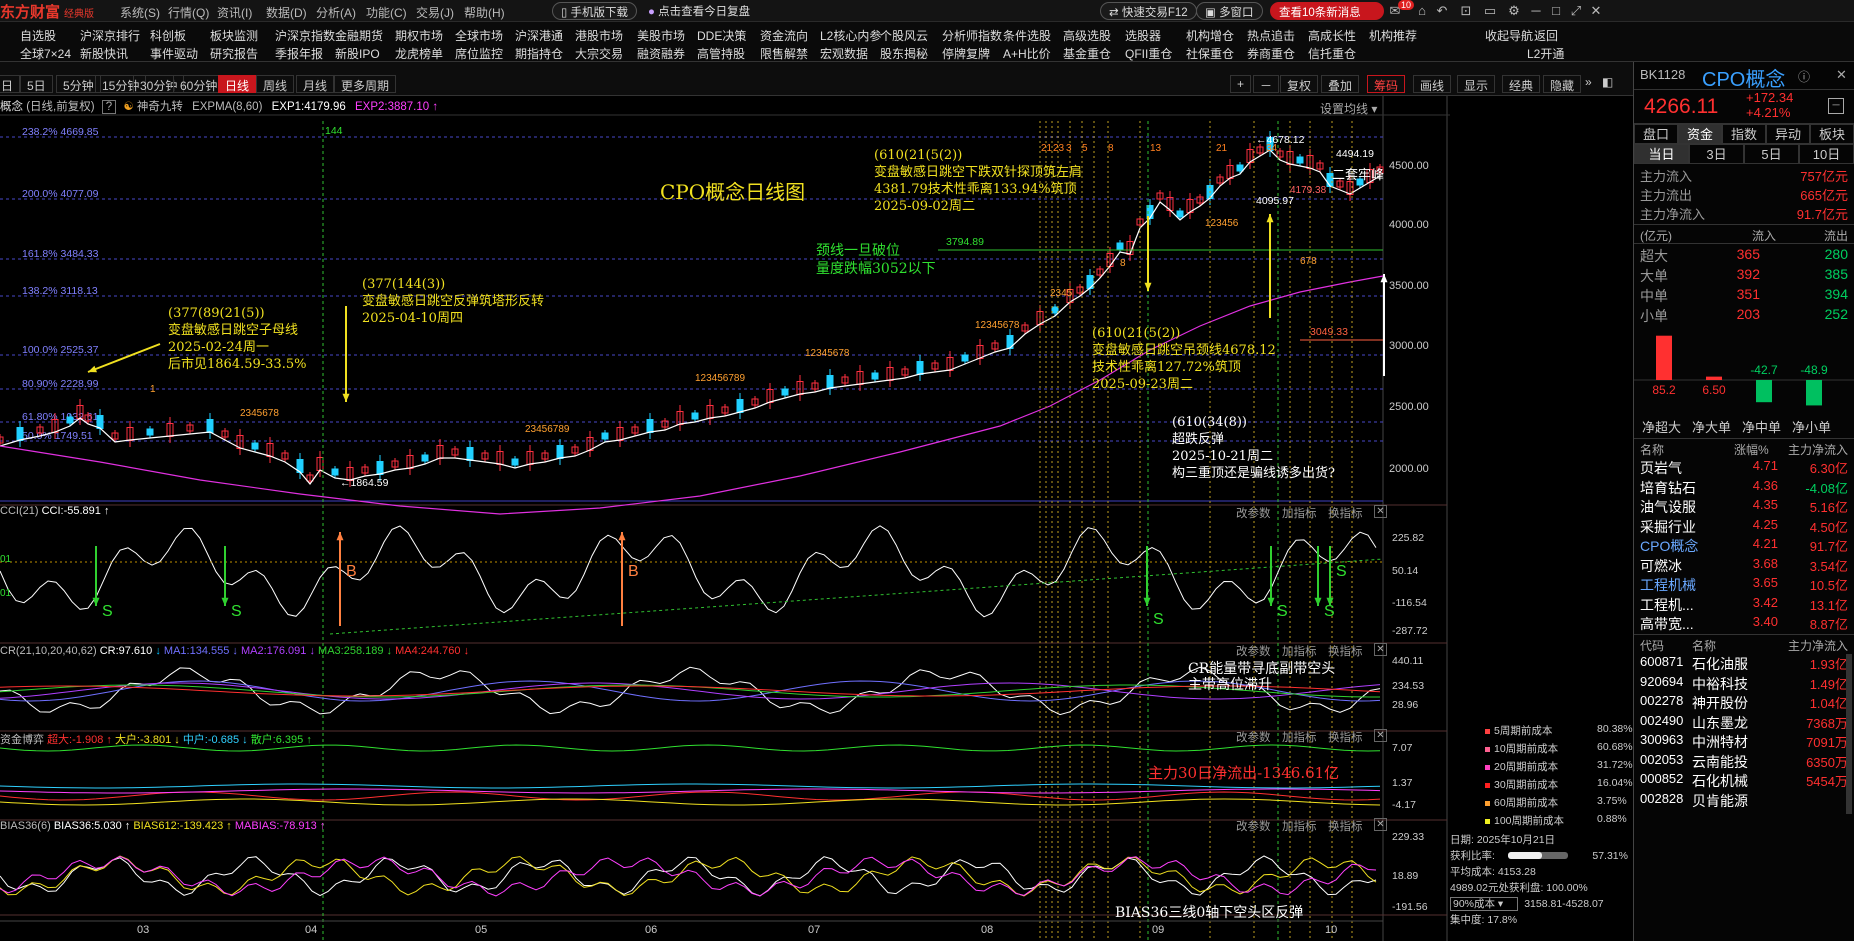  Describe the element at coordinates (1027, 53) in the screenshot. I see `nav-item: A+H比价` at that location.